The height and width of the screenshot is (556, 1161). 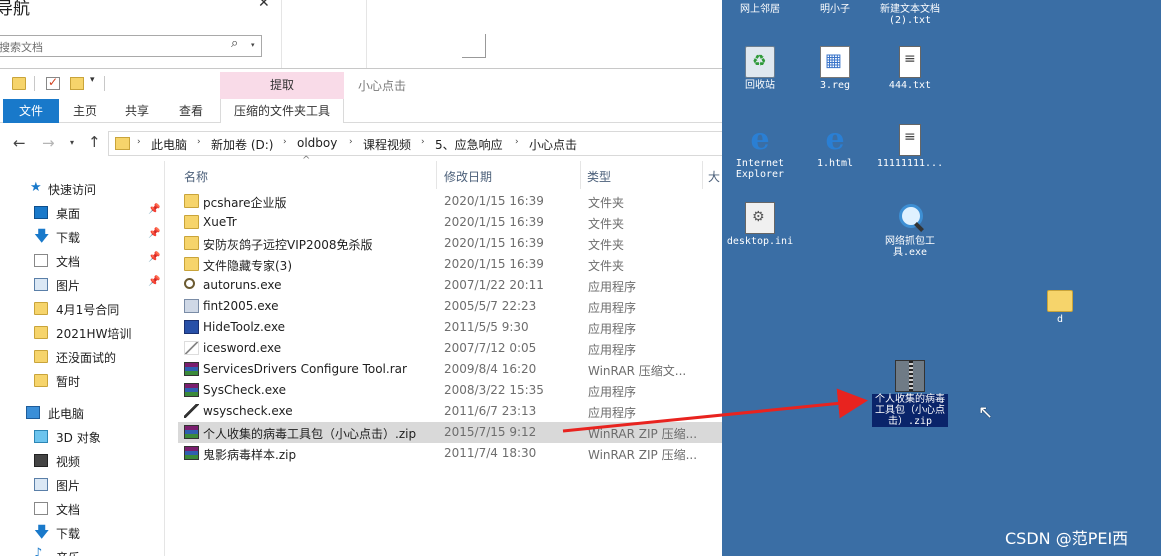 What do you see at coordinates (468, 176) in the screenshot?
I see `column-header-date: 修改日期` at bounding box center [468, 176].